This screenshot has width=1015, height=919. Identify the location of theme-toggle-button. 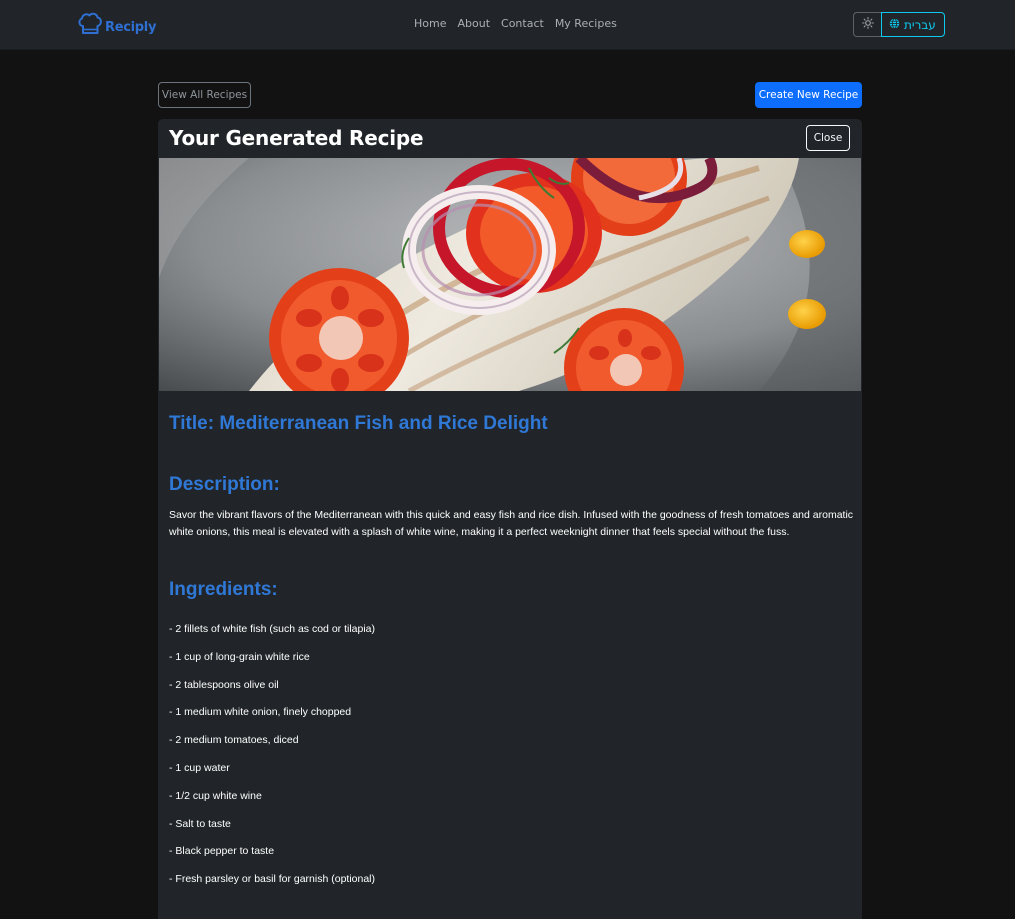
(867, 24).